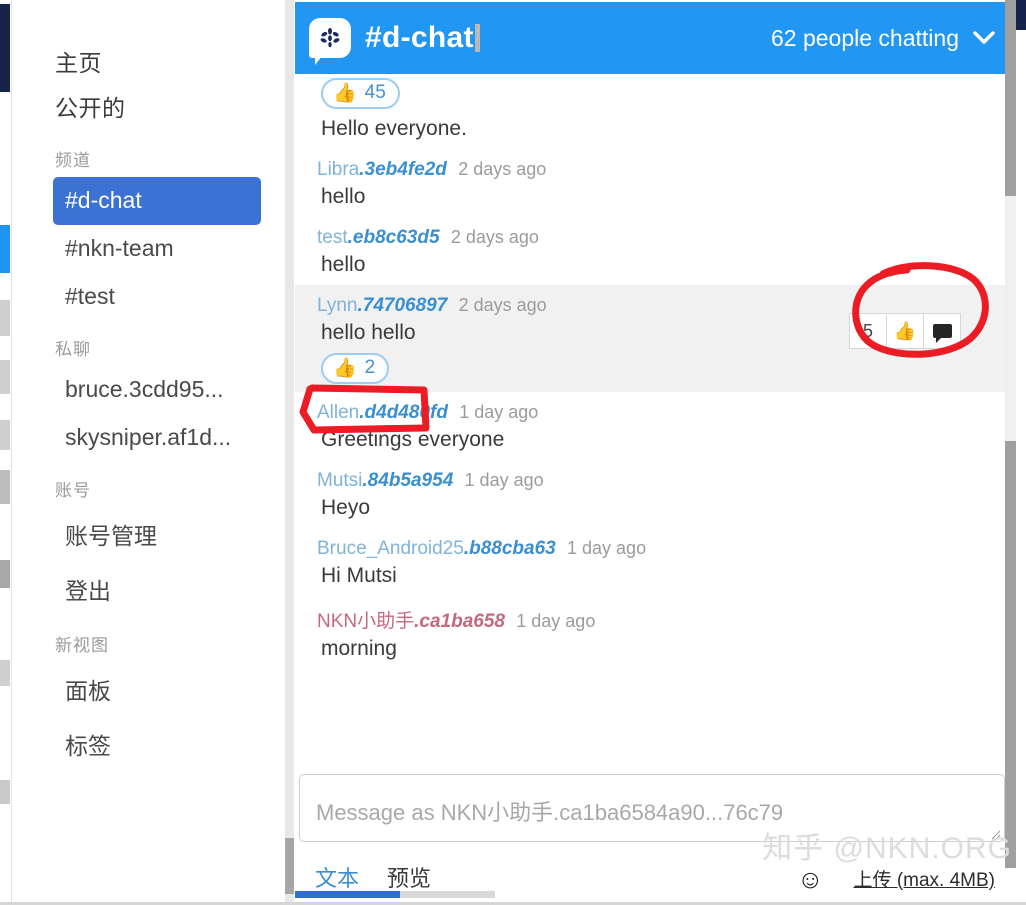 This screenshot has width=1026, height=905. I want to click on message-text: morning, so click(359, 648).